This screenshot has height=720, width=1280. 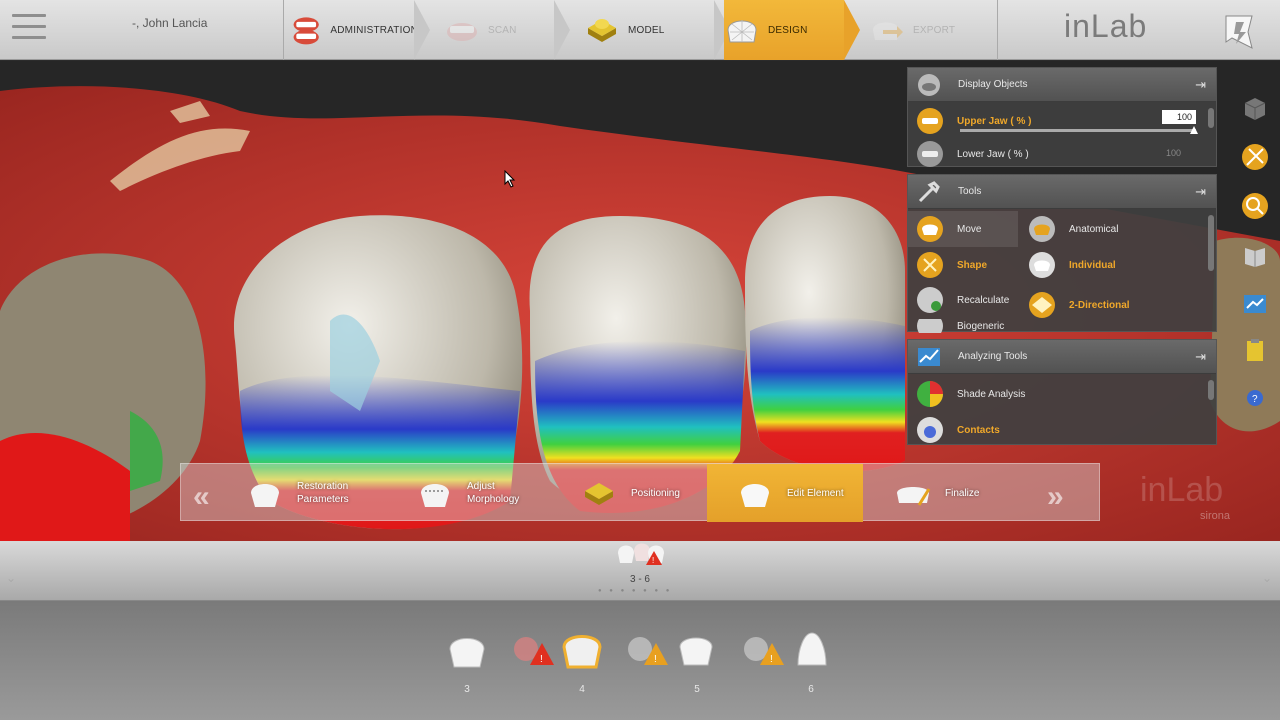 What do you see at coordinates (1062, 357) in the screenshot?
I see `analyzing-tools-header: Analyzing Tools ⇥` at bounding box center [1062, 357].